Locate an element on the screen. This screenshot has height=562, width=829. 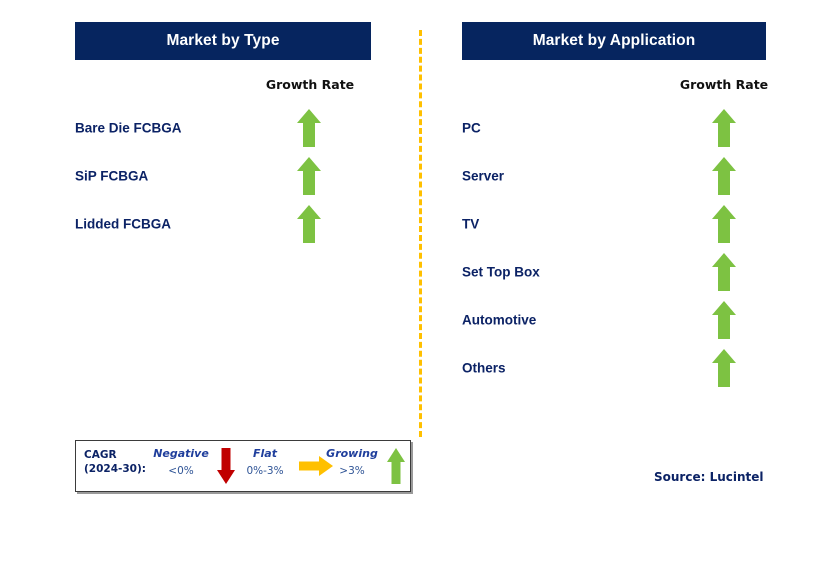
legend-item-flat: Flat 0%-3% is located at coordinates (265, 466).